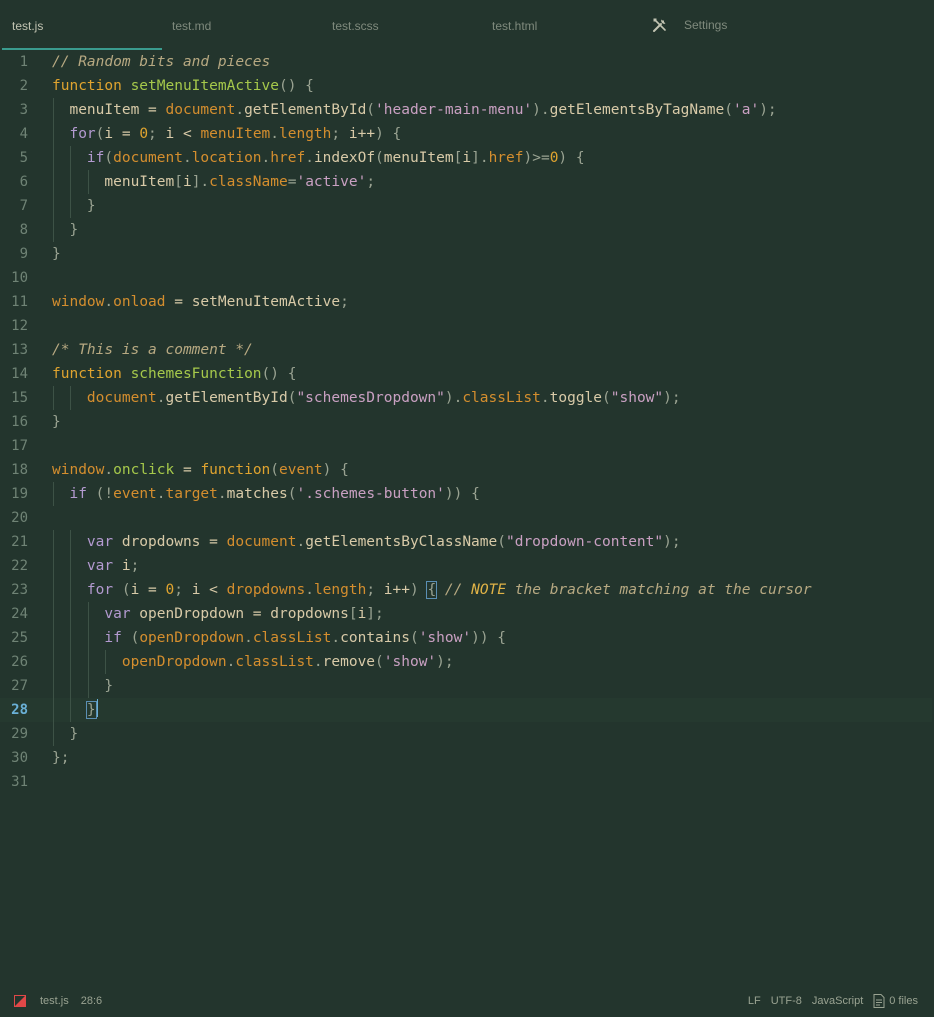 This screenshot has height=1017, width=934. I want to click on files-count: 0 files, so click(903, 1001).